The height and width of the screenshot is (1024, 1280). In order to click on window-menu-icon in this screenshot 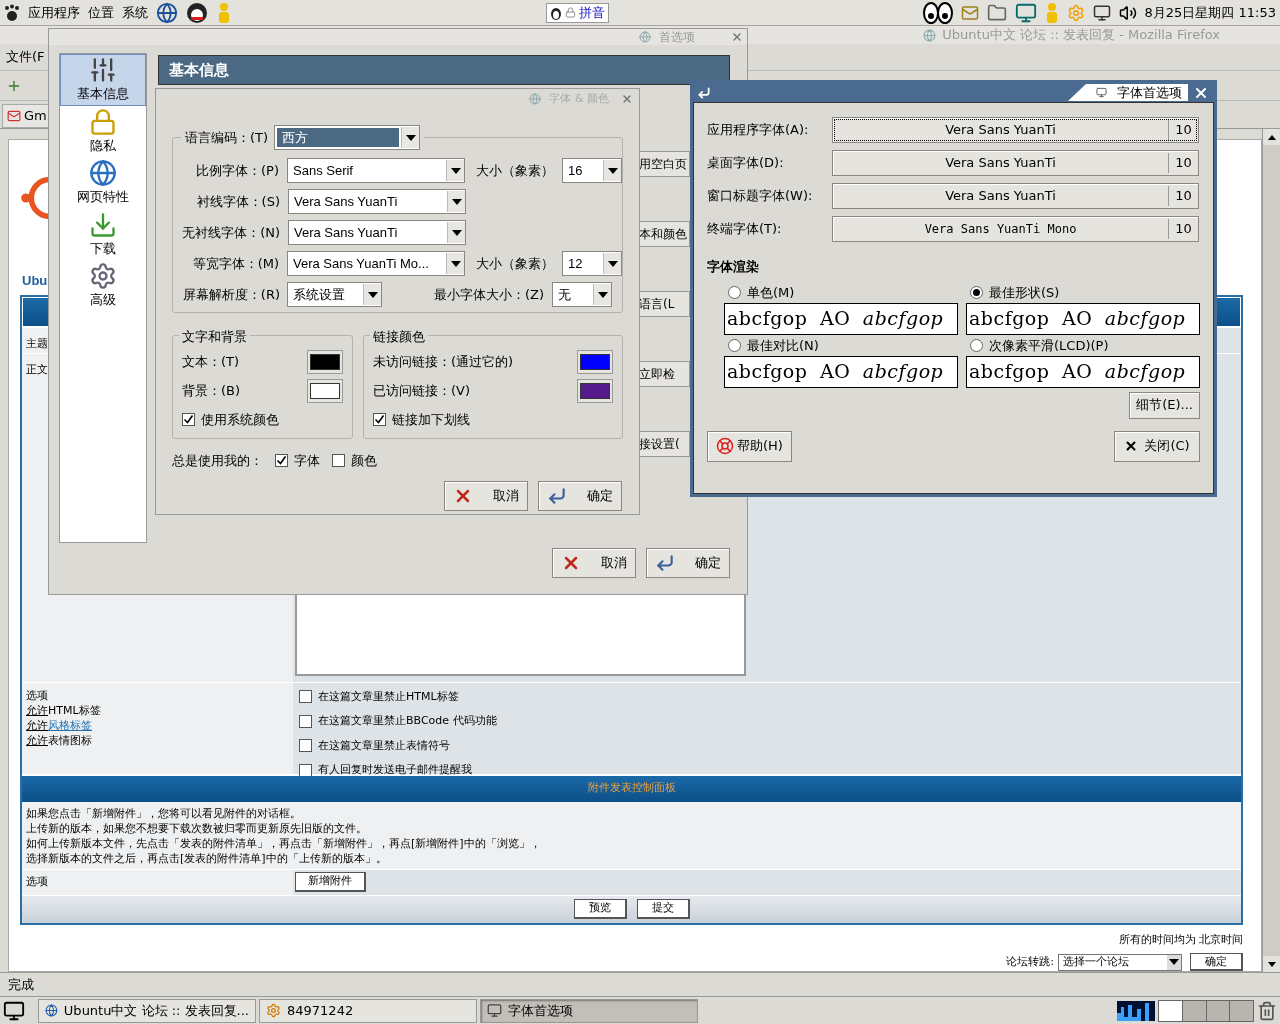, I will do `click(704, 92)`.